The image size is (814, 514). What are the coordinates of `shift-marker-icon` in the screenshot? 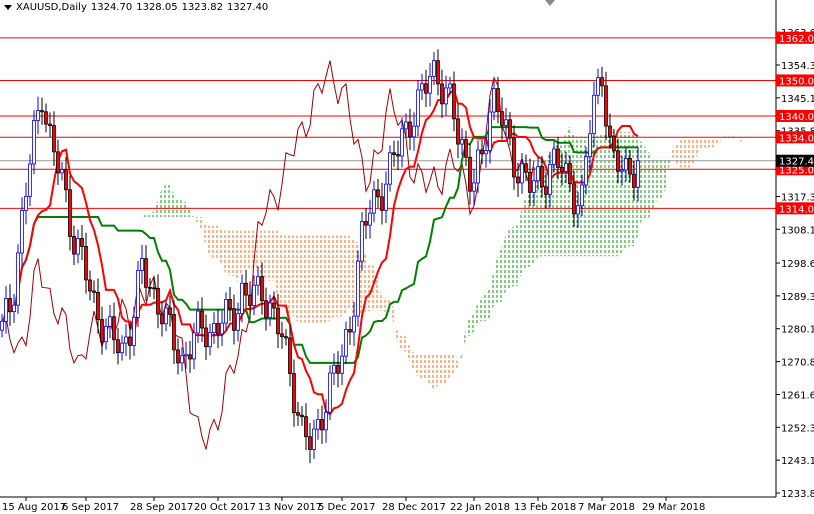 It's located at (550, 3).